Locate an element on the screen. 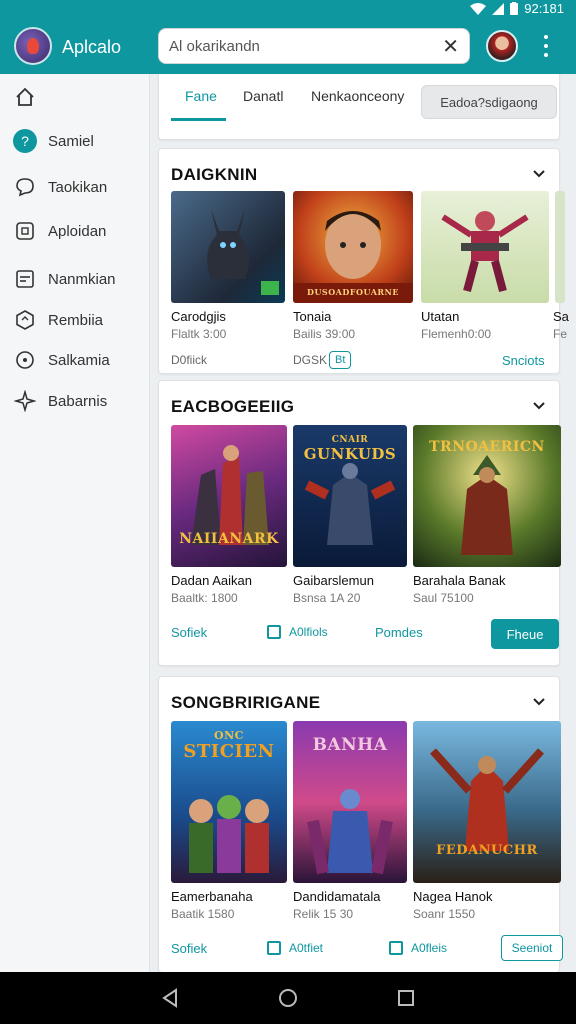  sidebar-item-label: Taokikan is located at coordinates (78, 187).